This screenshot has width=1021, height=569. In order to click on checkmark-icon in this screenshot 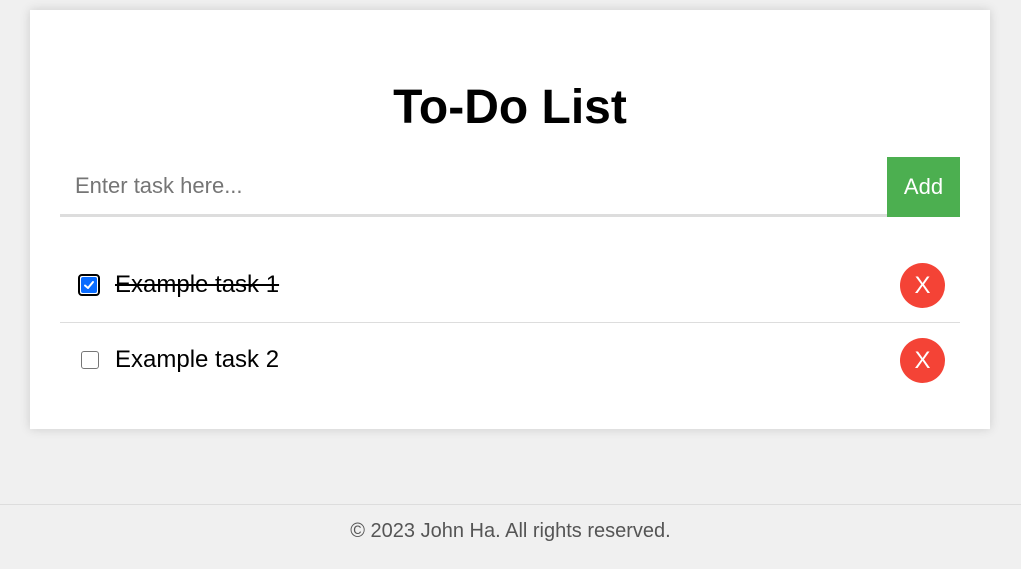, I will do `click(89, 285)`.